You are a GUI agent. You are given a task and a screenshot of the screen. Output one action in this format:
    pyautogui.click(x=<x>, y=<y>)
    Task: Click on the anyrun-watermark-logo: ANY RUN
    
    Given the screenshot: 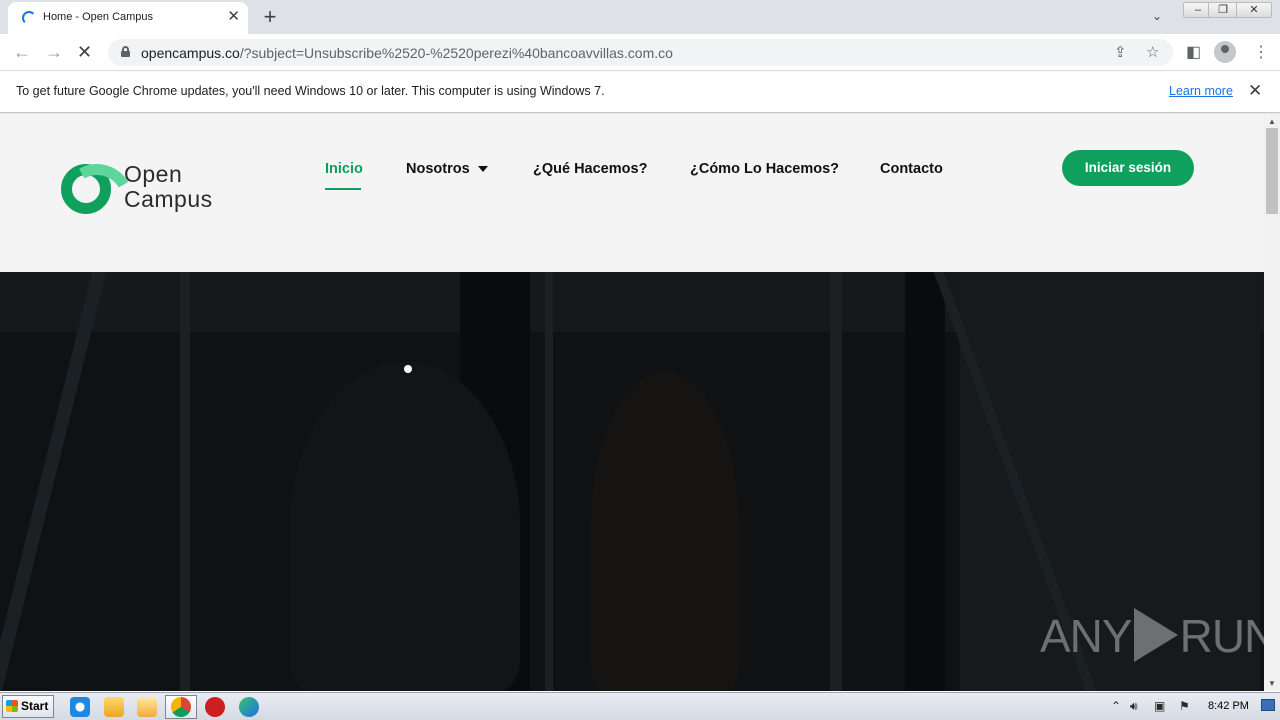 What is the action you would take?
    pyautogui.click(x=1152, y=635)
    